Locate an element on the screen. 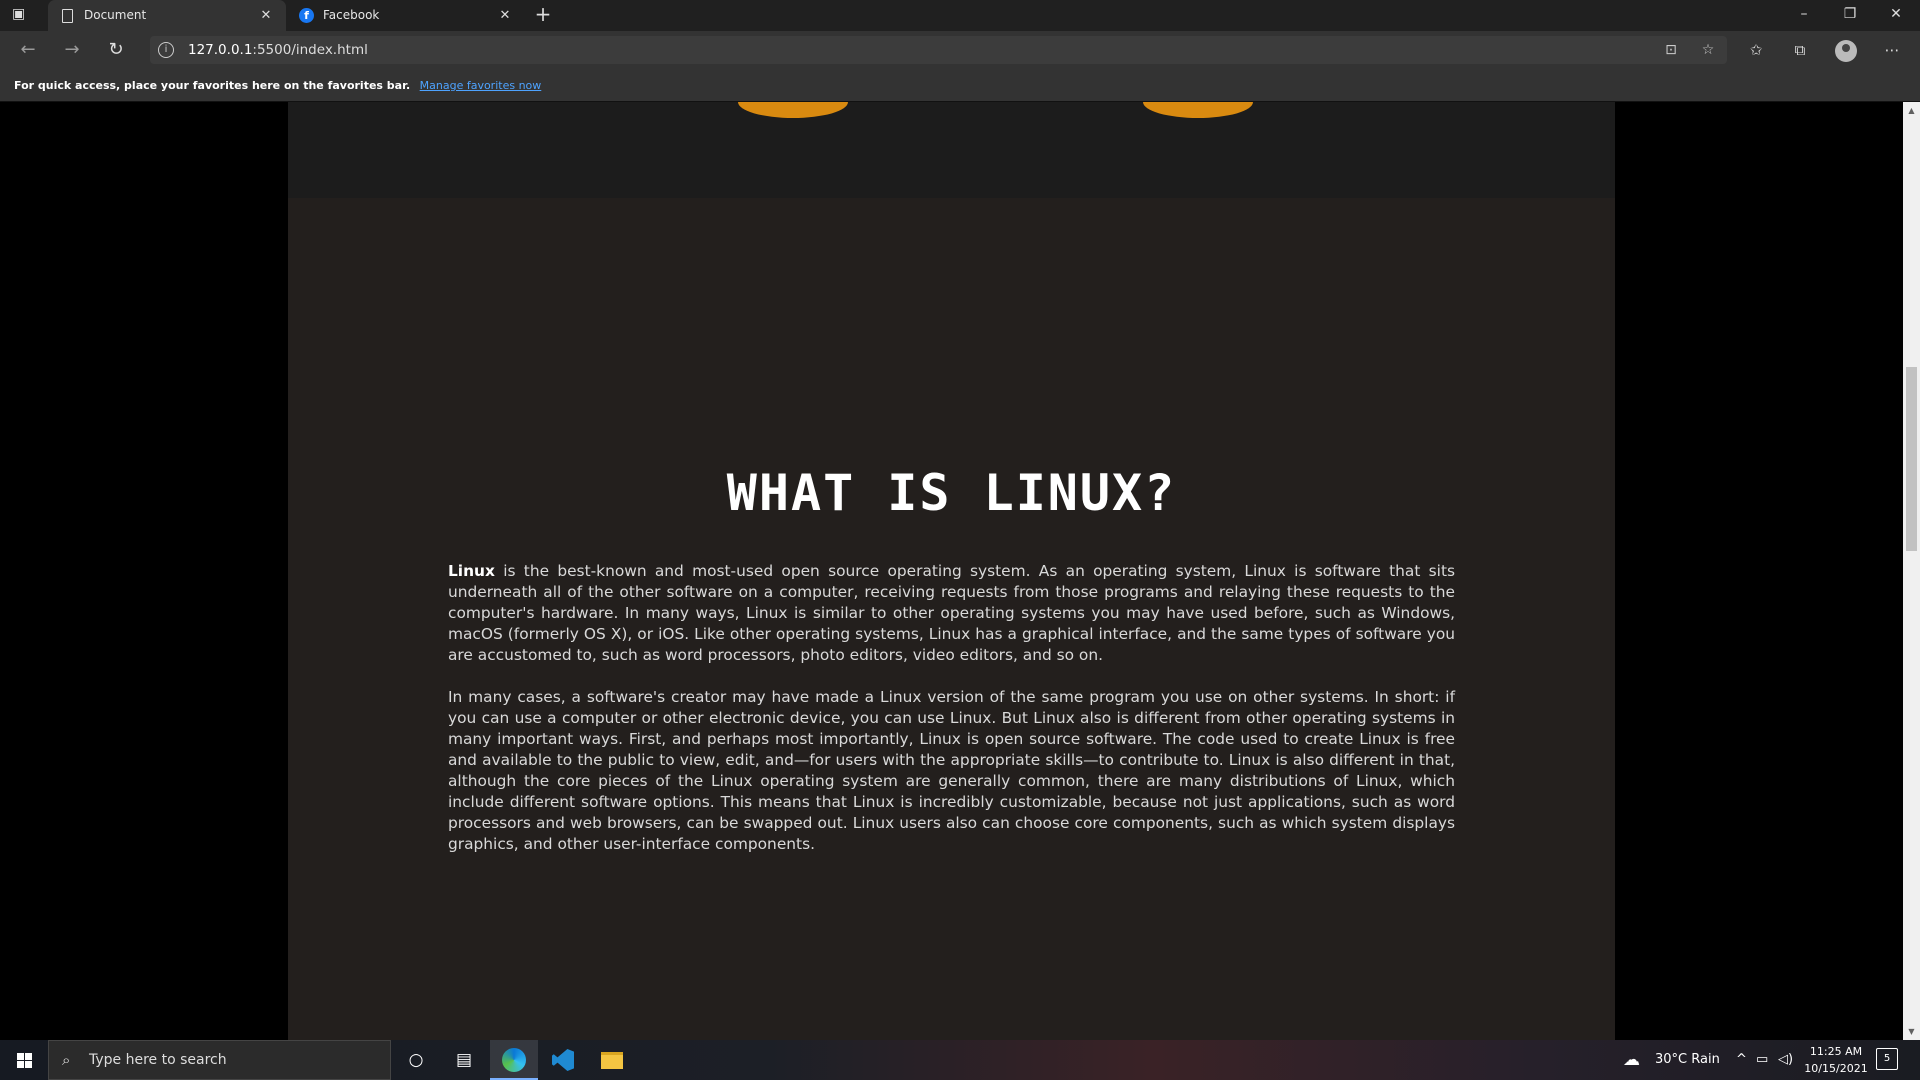  refresh-icon: ↻ is located at coordinates (116, 50).